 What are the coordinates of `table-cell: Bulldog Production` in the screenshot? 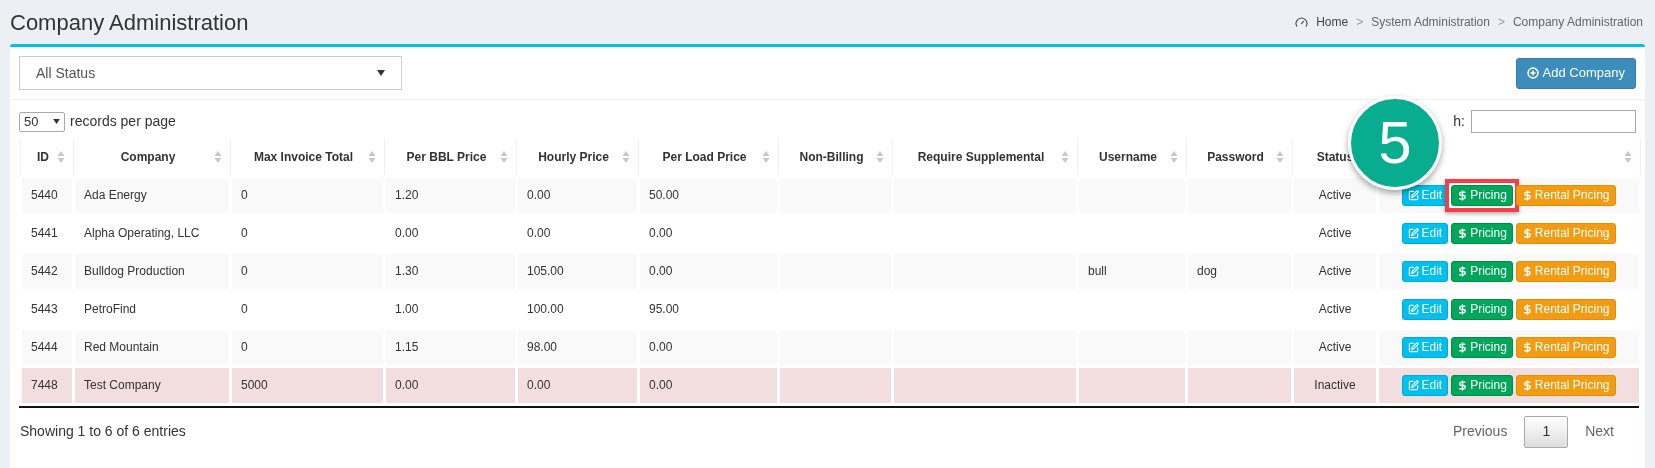 It's located at (134, 271).